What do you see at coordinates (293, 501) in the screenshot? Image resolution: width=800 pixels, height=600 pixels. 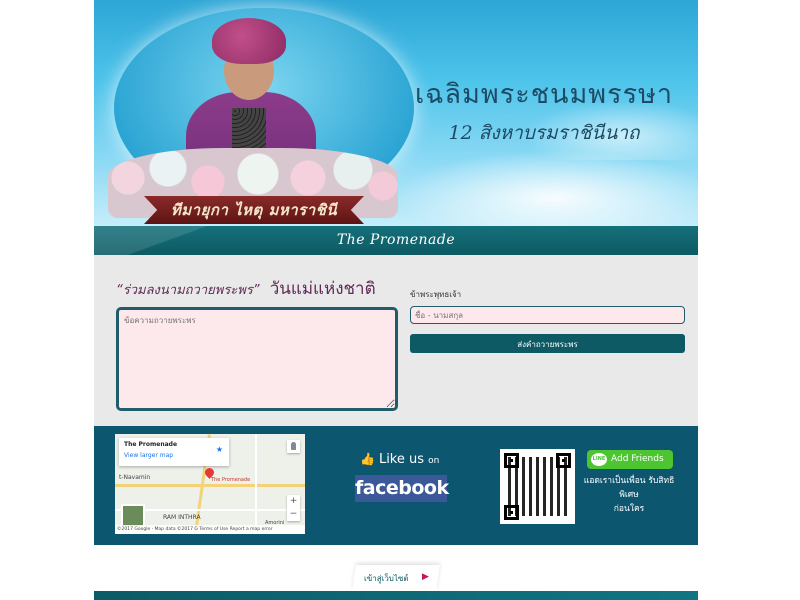 I see `zoom-in-button: +` at bounding box center [293, 501].